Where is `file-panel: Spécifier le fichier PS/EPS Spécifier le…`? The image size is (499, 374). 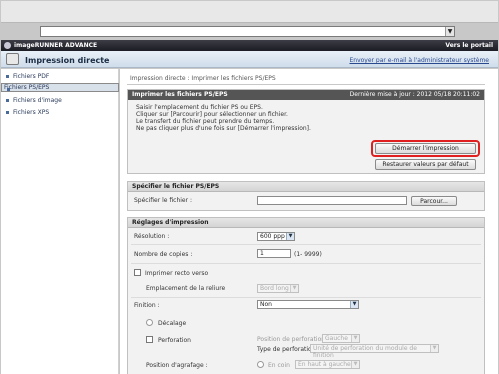 file-panel: Spécifier le fichier PS/EPS Spécifier le… is located at coordinates (306, 196).